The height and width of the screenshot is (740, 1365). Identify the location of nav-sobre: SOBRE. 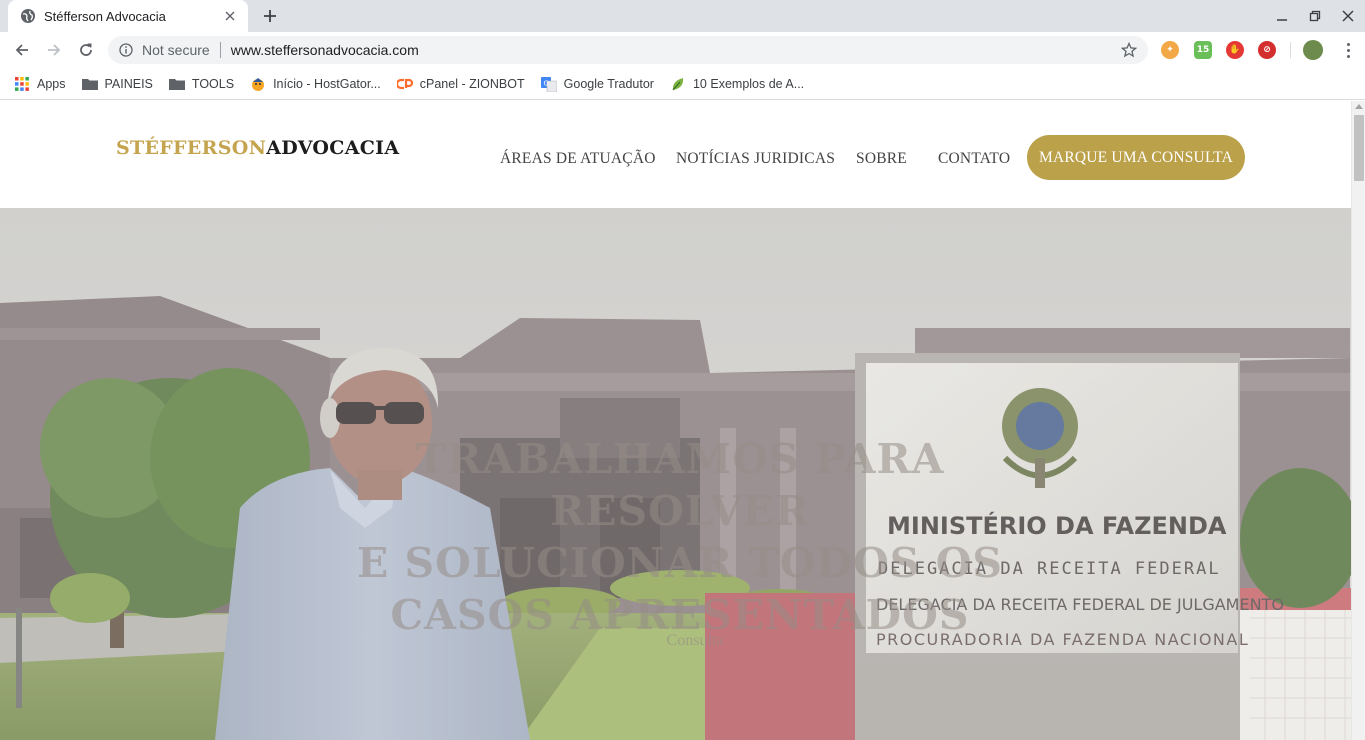
(881, 159).